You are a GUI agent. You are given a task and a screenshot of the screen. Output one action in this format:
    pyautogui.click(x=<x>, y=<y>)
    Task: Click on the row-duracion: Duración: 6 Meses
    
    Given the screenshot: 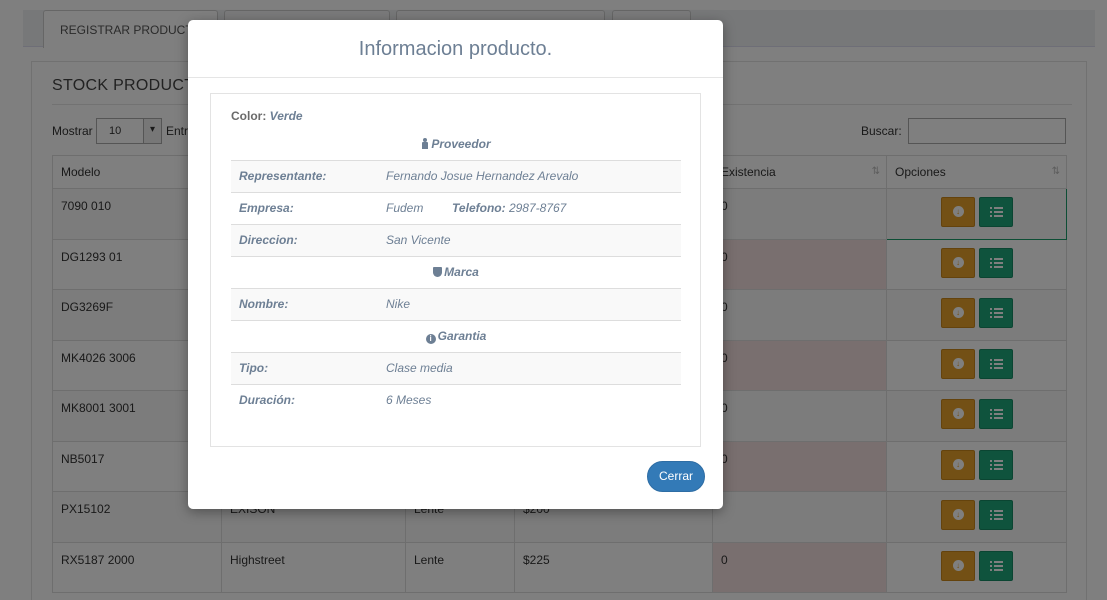 What is the action you would take?
    pyautogui.click(x=456, y=399)
    